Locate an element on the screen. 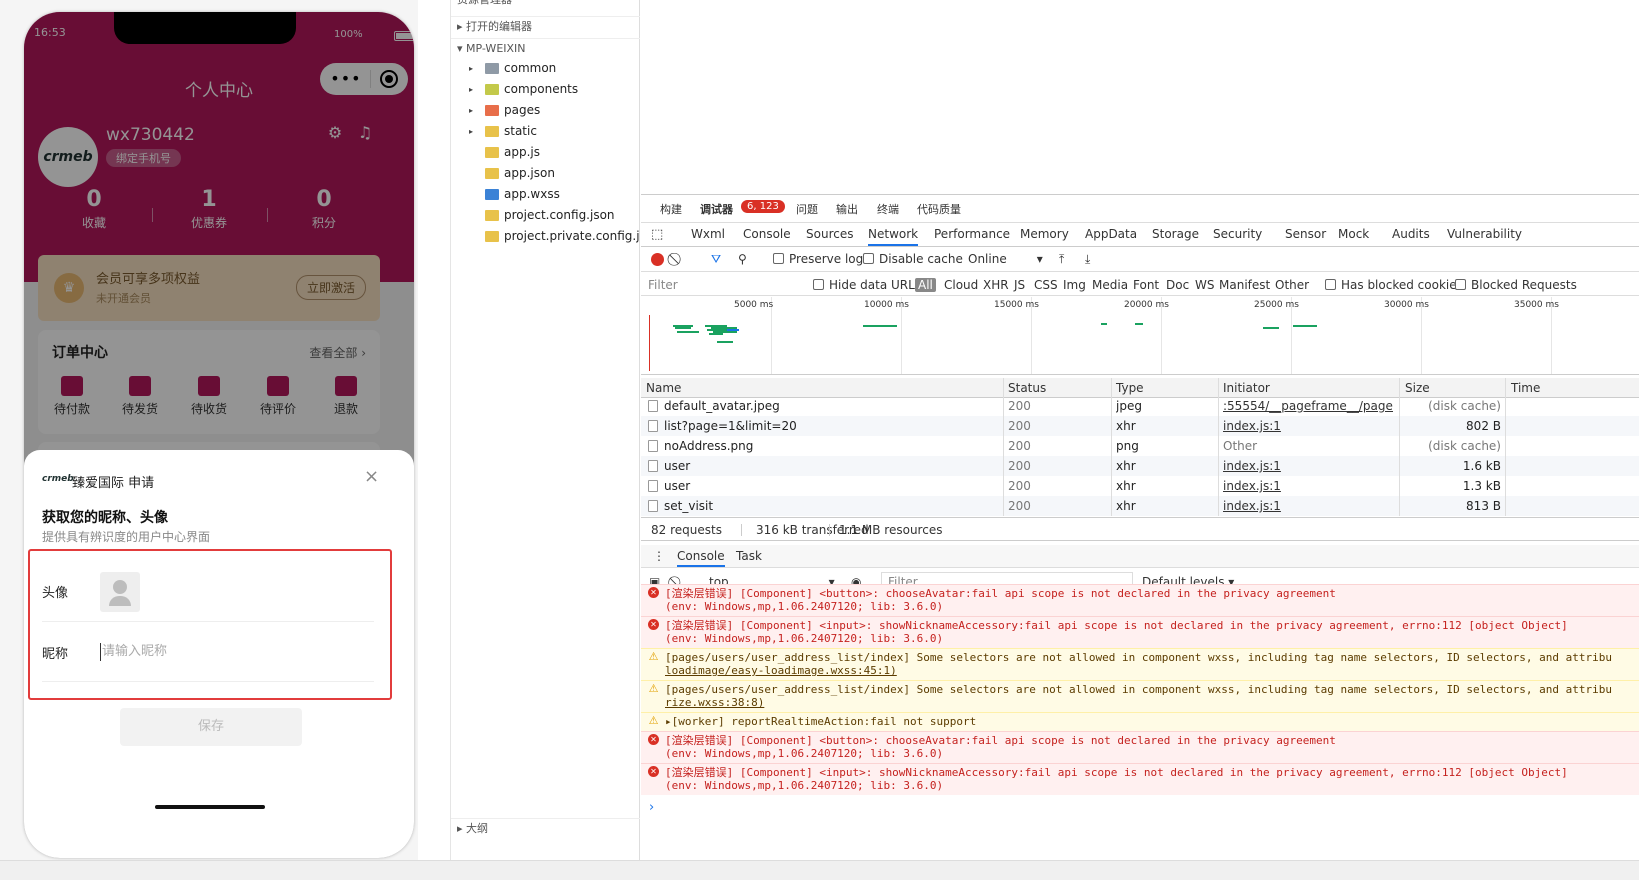 This screenshot has height=880, width=1639. tab-security: Security is located at coordinates (1237, 234).